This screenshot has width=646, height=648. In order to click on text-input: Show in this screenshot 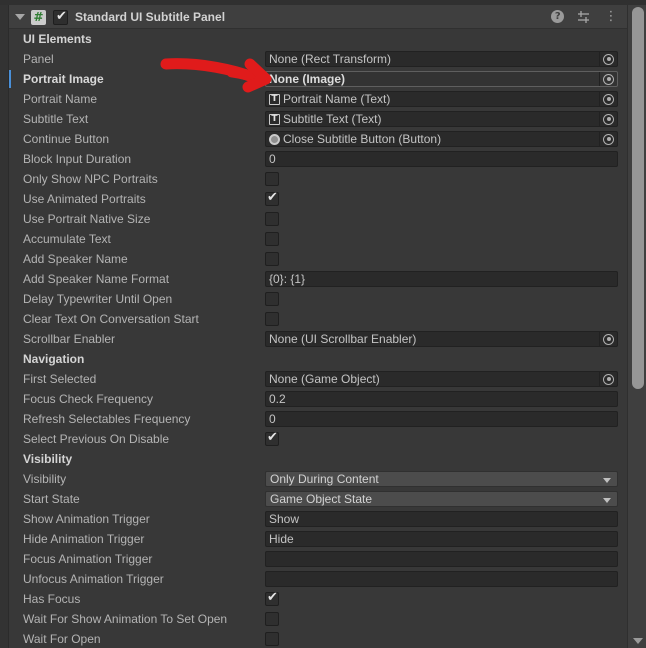, I will do `click(441, 519)`.